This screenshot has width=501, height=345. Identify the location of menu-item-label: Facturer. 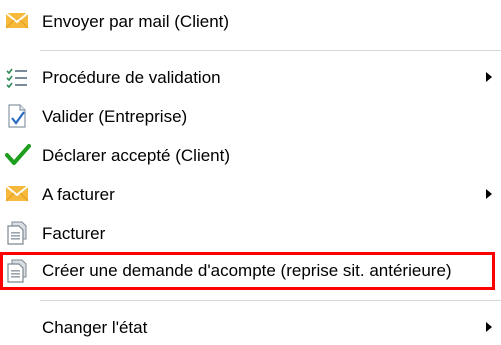
(74, 233).